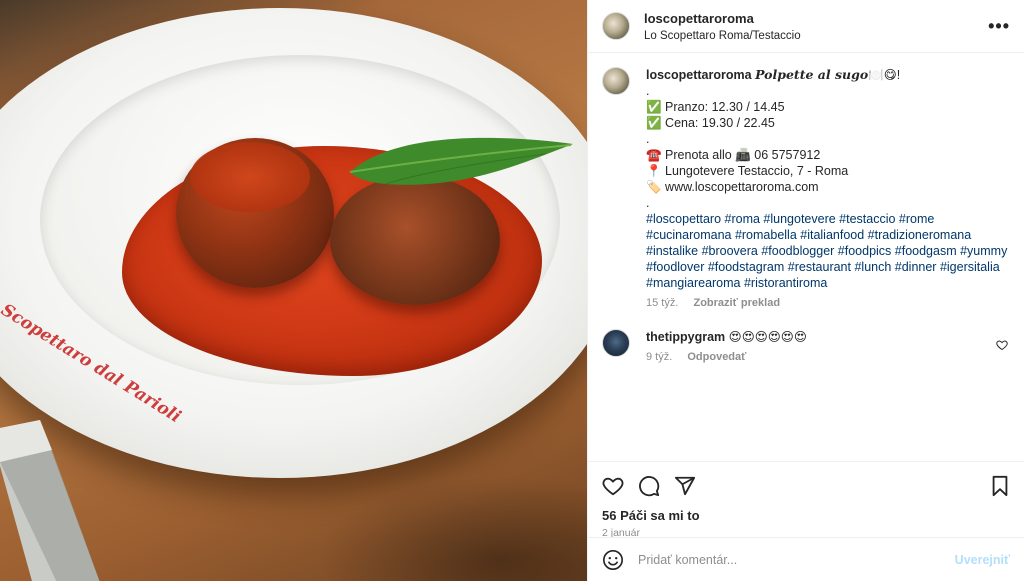 This screenshot has height=581, width=1024. Describe the element at coordinates (50, 500) in the screenshot. I see `knife` at that location.